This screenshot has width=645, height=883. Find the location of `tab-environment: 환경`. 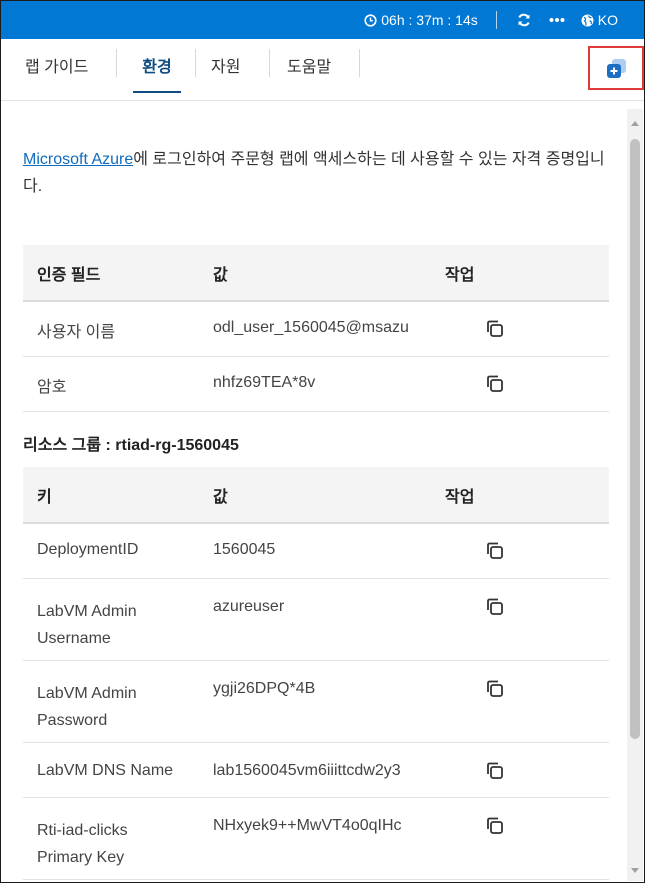

tab-environment: 환경 is located at coordinates (157, 73).